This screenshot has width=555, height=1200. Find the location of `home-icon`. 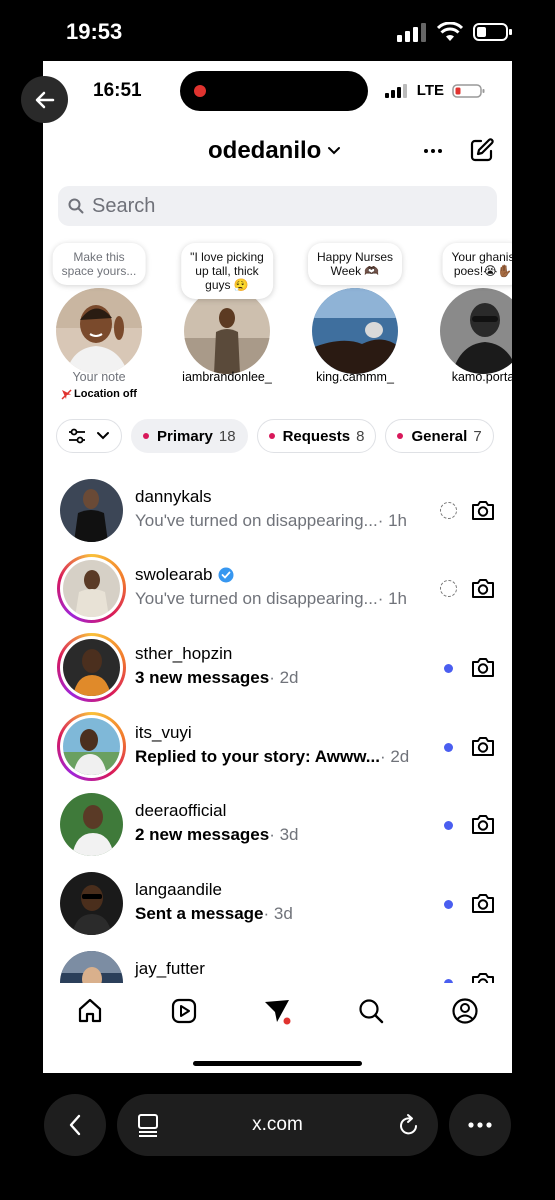

home-icon is located at coordinates (90, 1011).